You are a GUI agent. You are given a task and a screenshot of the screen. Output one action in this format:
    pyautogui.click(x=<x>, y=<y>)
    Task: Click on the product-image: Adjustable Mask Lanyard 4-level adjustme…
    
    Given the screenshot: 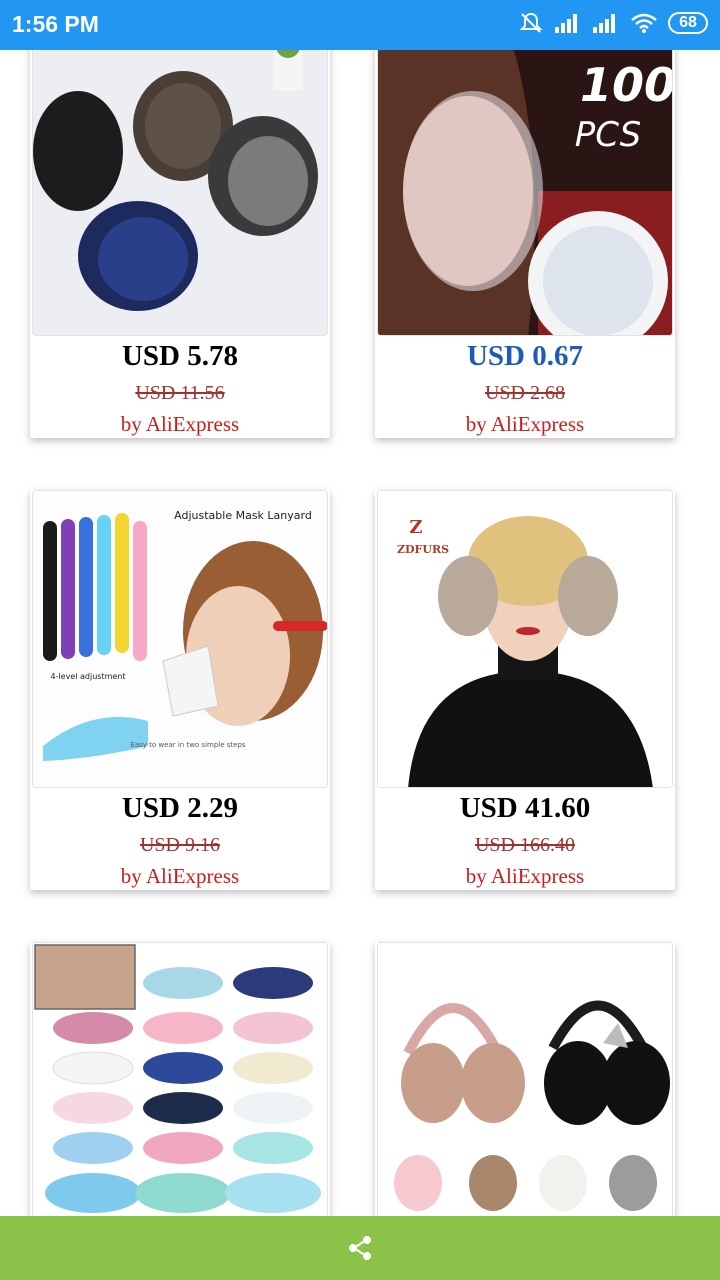 What is the action you would take?
    pyautogui.click(x=180, y=639)
    